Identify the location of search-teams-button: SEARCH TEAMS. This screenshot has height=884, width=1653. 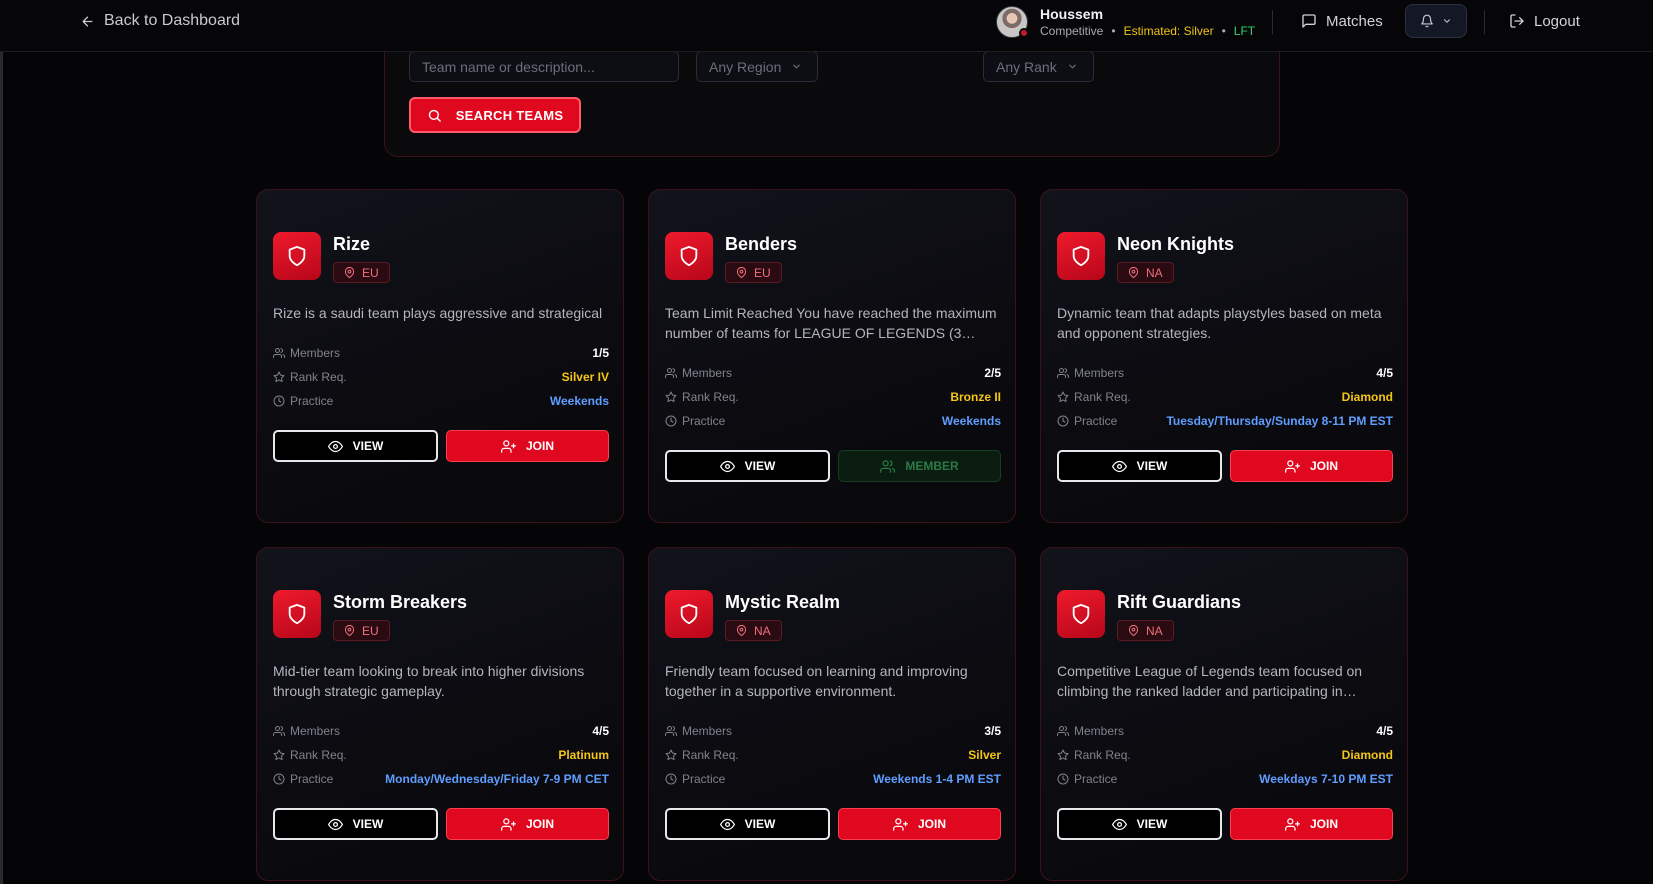
(495, 115).